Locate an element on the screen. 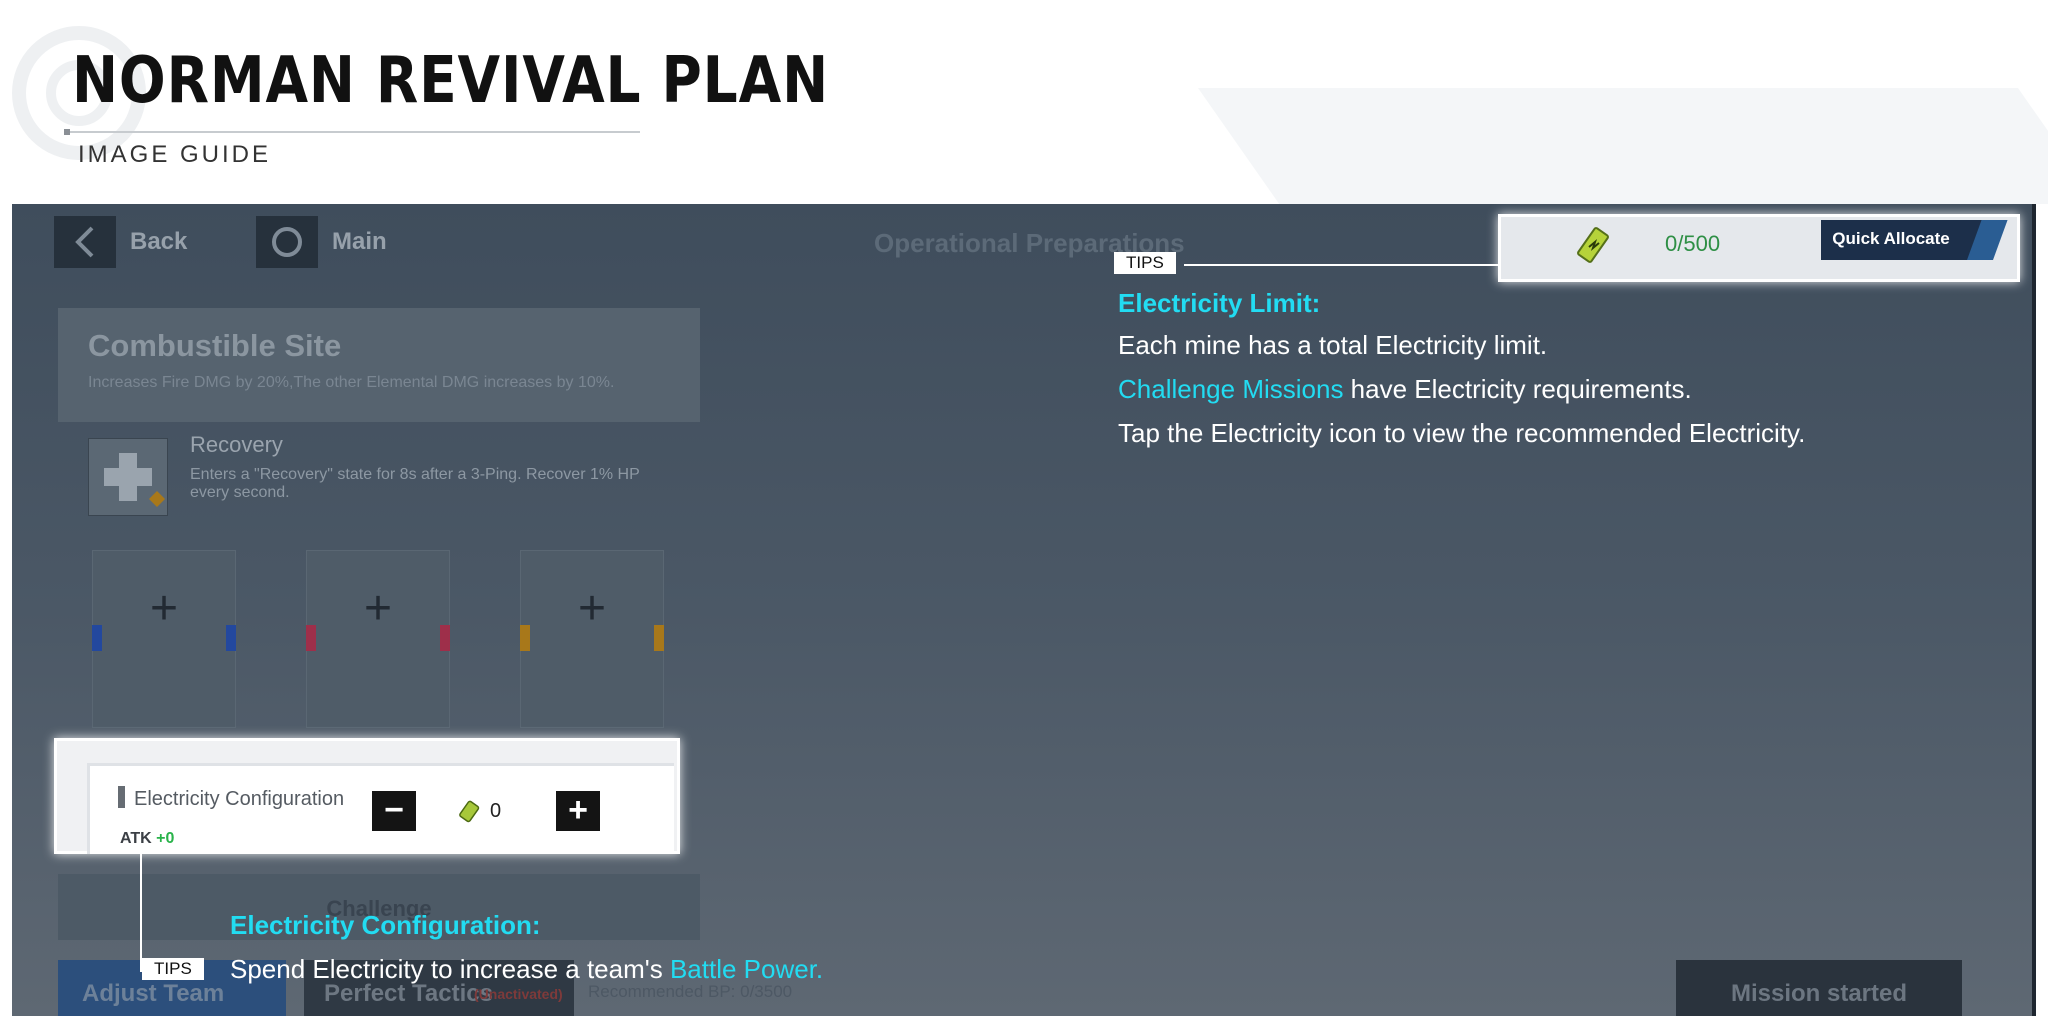  tip-text-start: Spend Electricity to increase a team's is located at coordinates (450, 969).